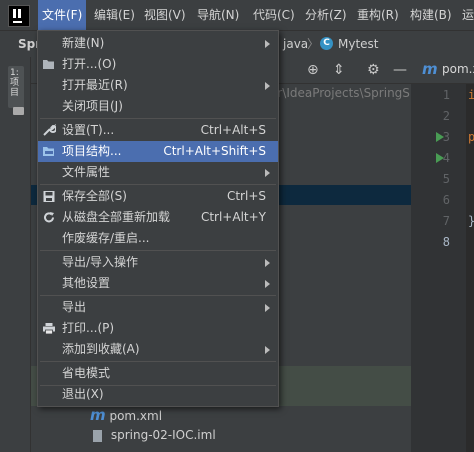  I want to click on file-menu-new: 新建(N), so click(158, 43).